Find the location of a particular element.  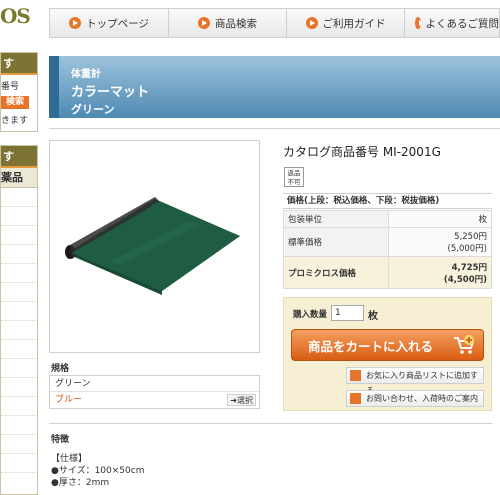

nav-top-page: トップページ is located at coordinates (108, 23).